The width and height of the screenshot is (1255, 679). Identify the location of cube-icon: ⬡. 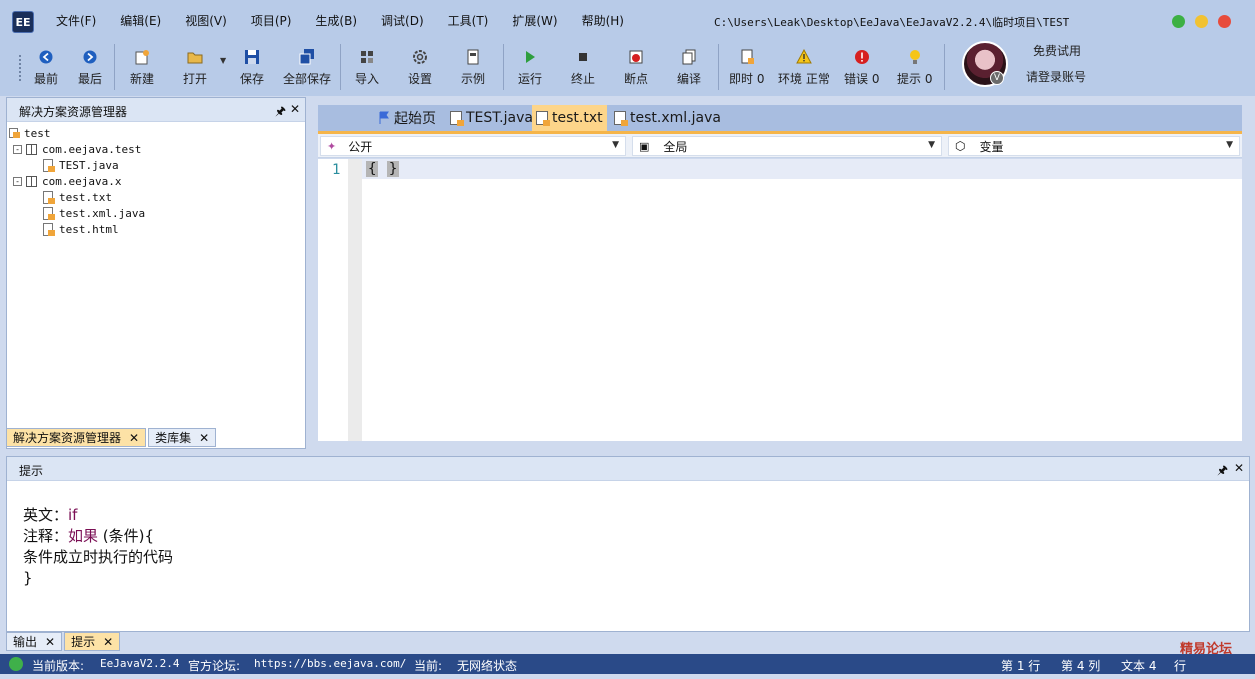
(960, 146).